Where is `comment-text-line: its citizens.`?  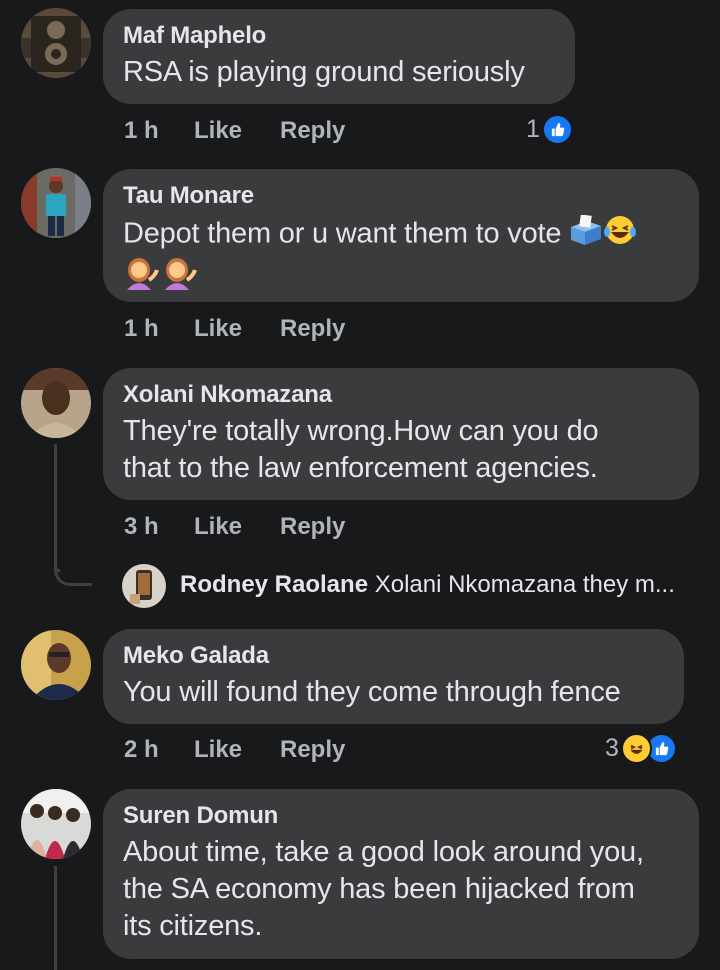
comment-text-line: its citizens. is located at coordinates (193, 926).